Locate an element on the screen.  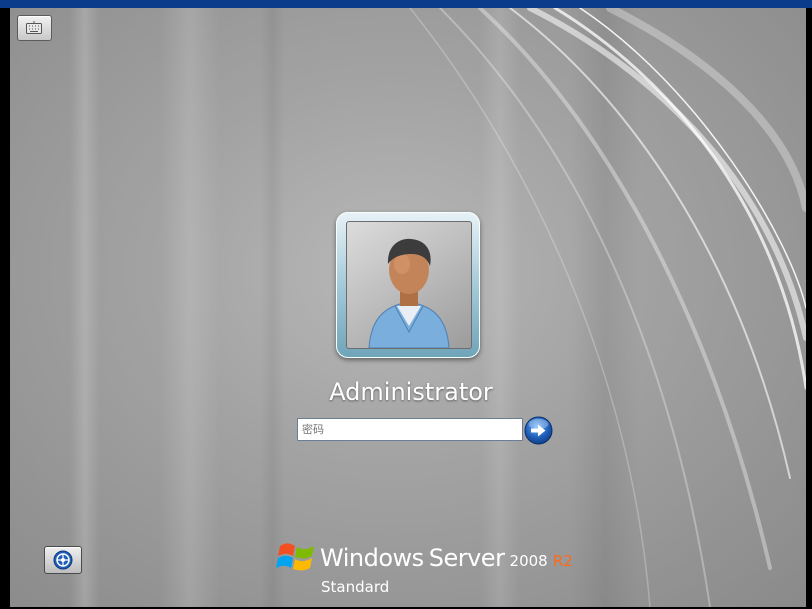
submit-login-button is located at coordinates (538, 430).